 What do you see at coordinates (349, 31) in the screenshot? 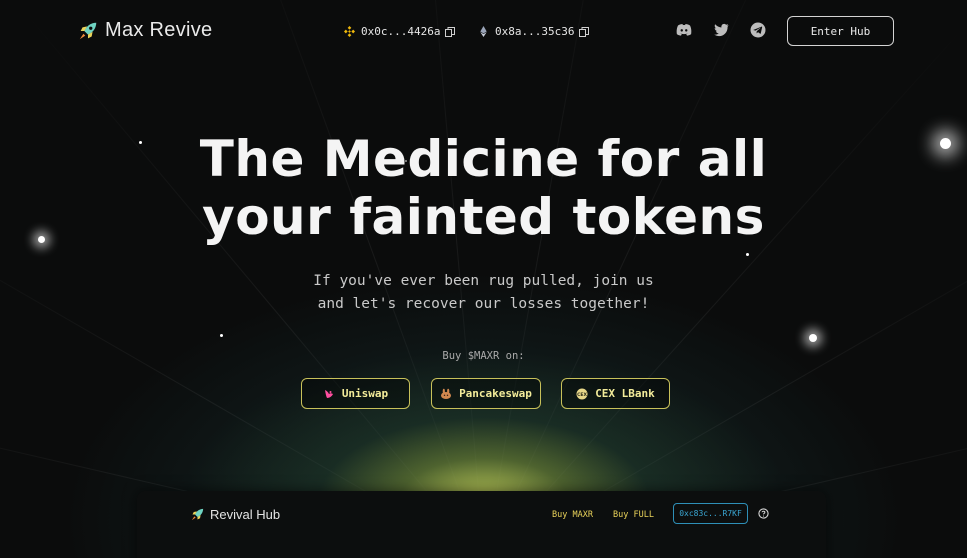
I see `bnb-icon` at bounding box center [349, 31].